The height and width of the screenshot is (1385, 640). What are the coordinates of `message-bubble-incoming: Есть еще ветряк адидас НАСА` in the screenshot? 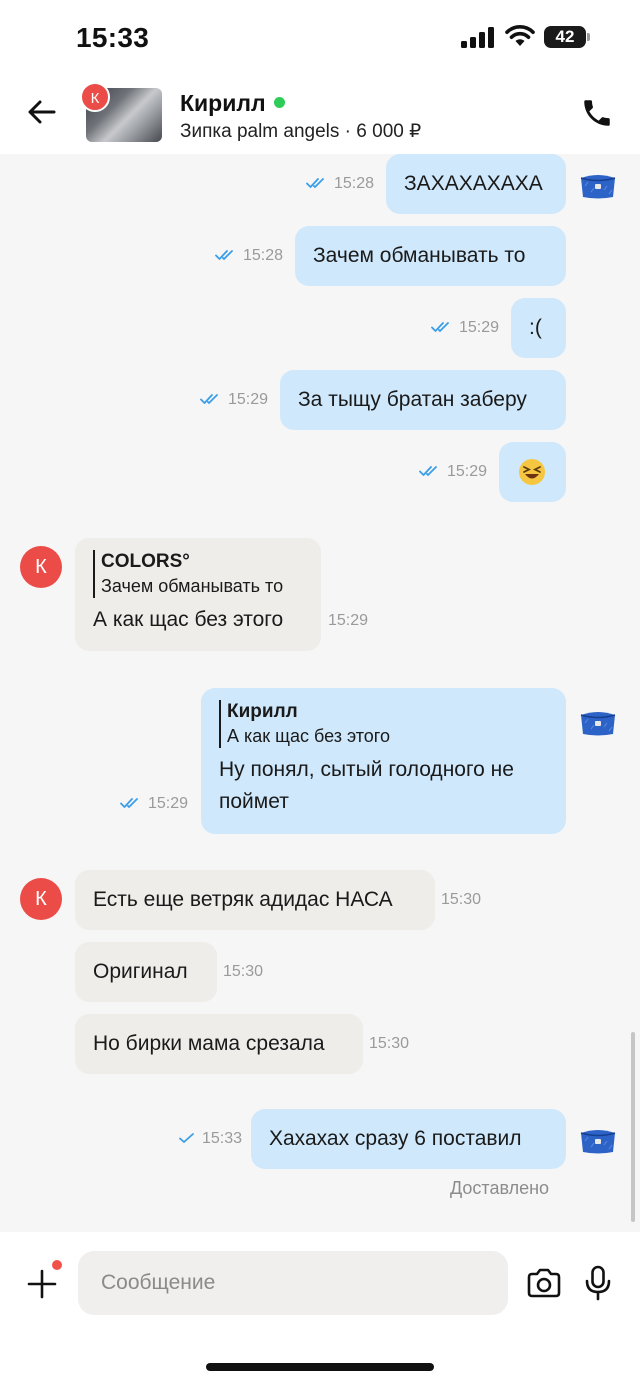 It's located at (255, 900).